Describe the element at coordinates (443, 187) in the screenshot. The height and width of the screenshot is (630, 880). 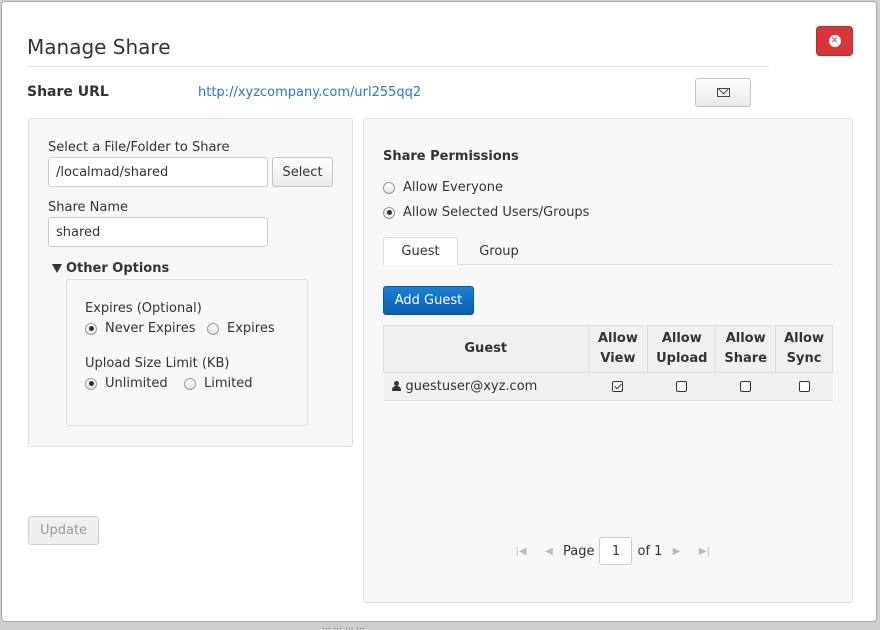
I see `radio-allow-everyone: Allow Everyone` at that location.